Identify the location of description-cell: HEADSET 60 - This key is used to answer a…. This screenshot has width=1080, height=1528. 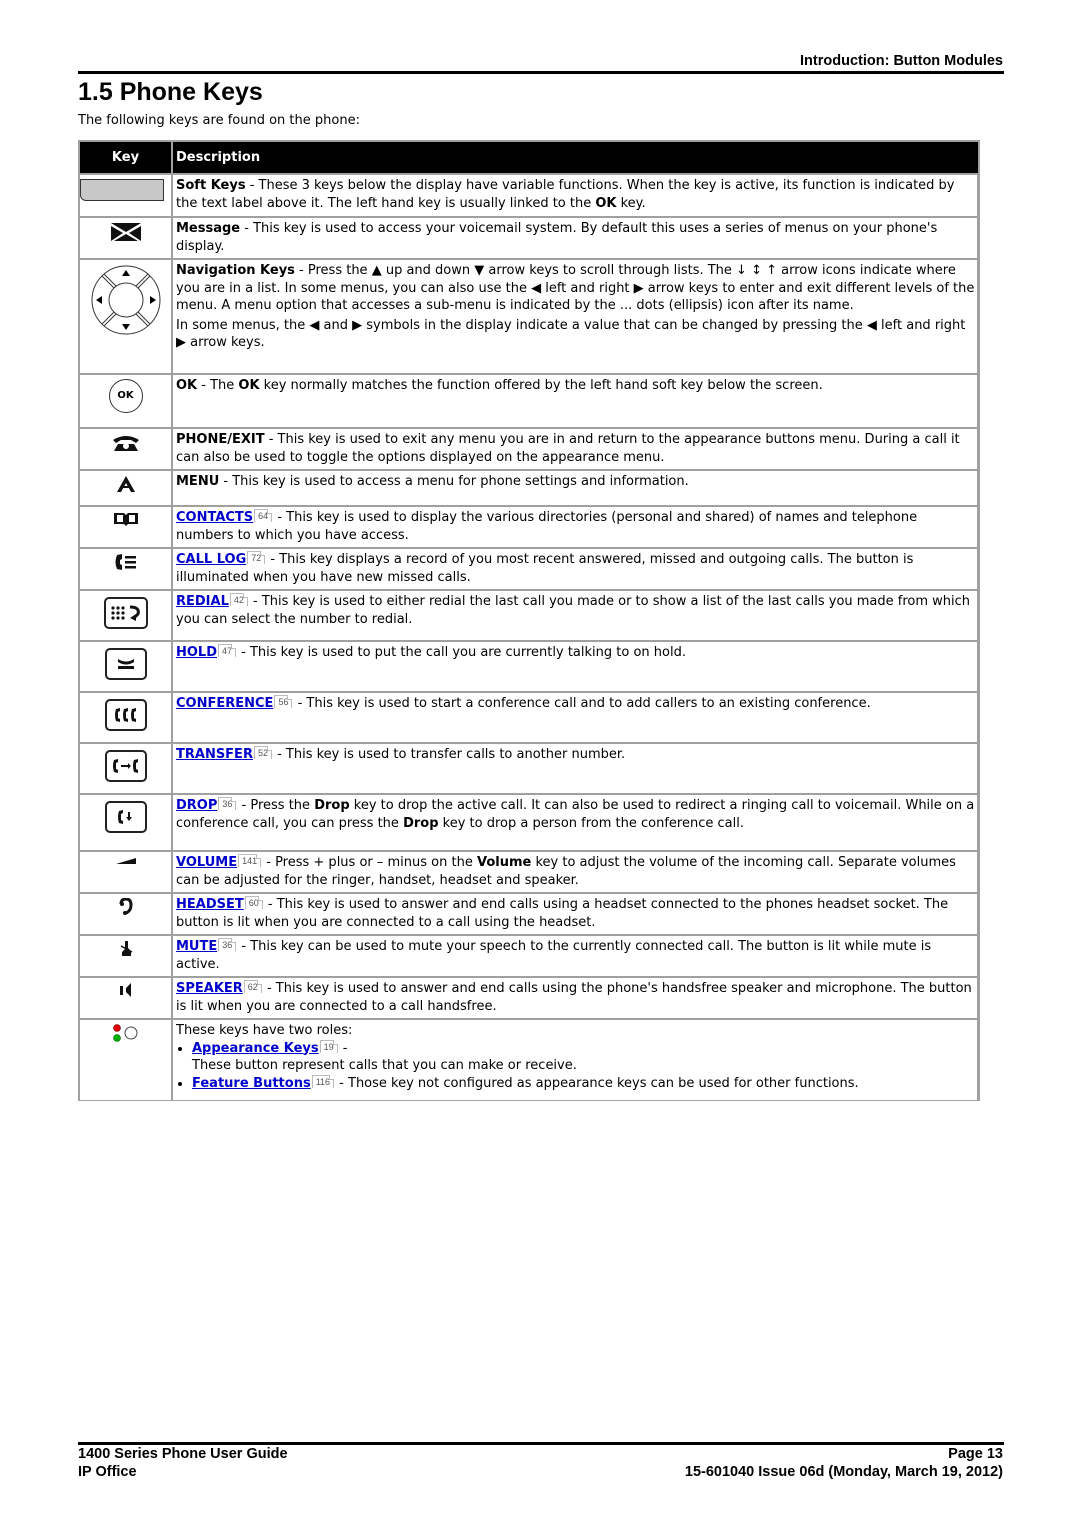
(575, 913).